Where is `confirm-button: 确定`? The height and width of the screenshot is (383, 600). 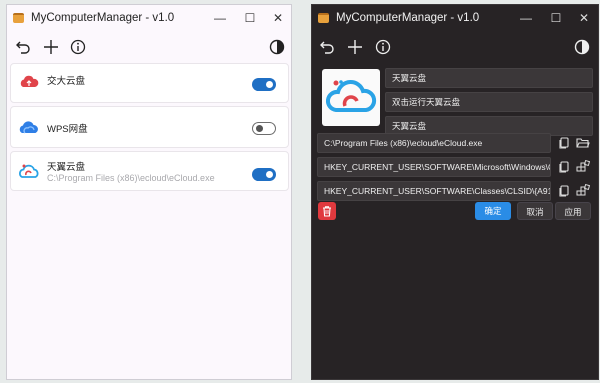 confirm-button: 确定 is located at coordinates (493, 211).